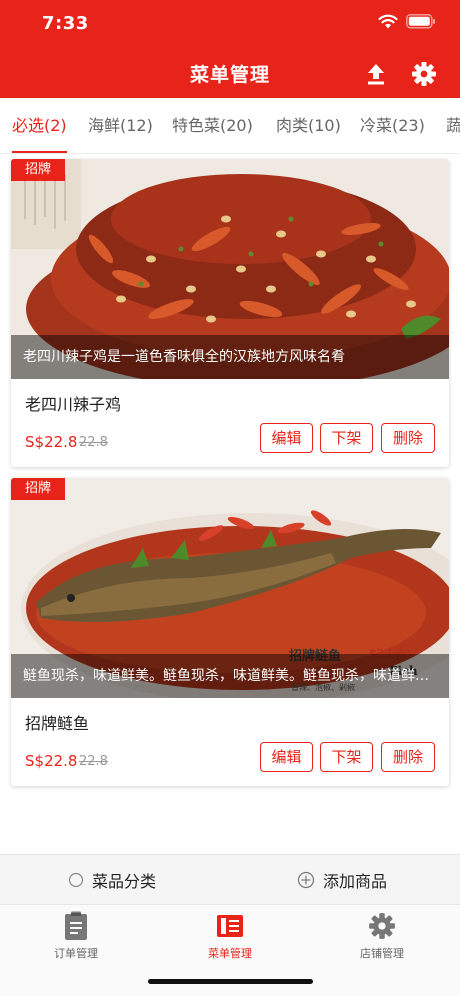 This screenshot has width=460, height=996. Describe the element at coordinates (212, 125) in the screenshot. I see `tab-specialty: 特色菜(20)` at that location.